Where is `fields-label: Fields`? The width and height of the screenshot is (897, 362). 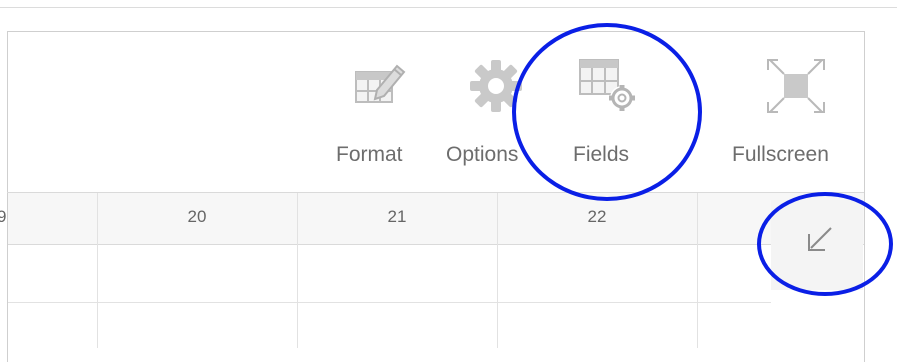
fields-label: Fields is located at coordinates (601, 154).